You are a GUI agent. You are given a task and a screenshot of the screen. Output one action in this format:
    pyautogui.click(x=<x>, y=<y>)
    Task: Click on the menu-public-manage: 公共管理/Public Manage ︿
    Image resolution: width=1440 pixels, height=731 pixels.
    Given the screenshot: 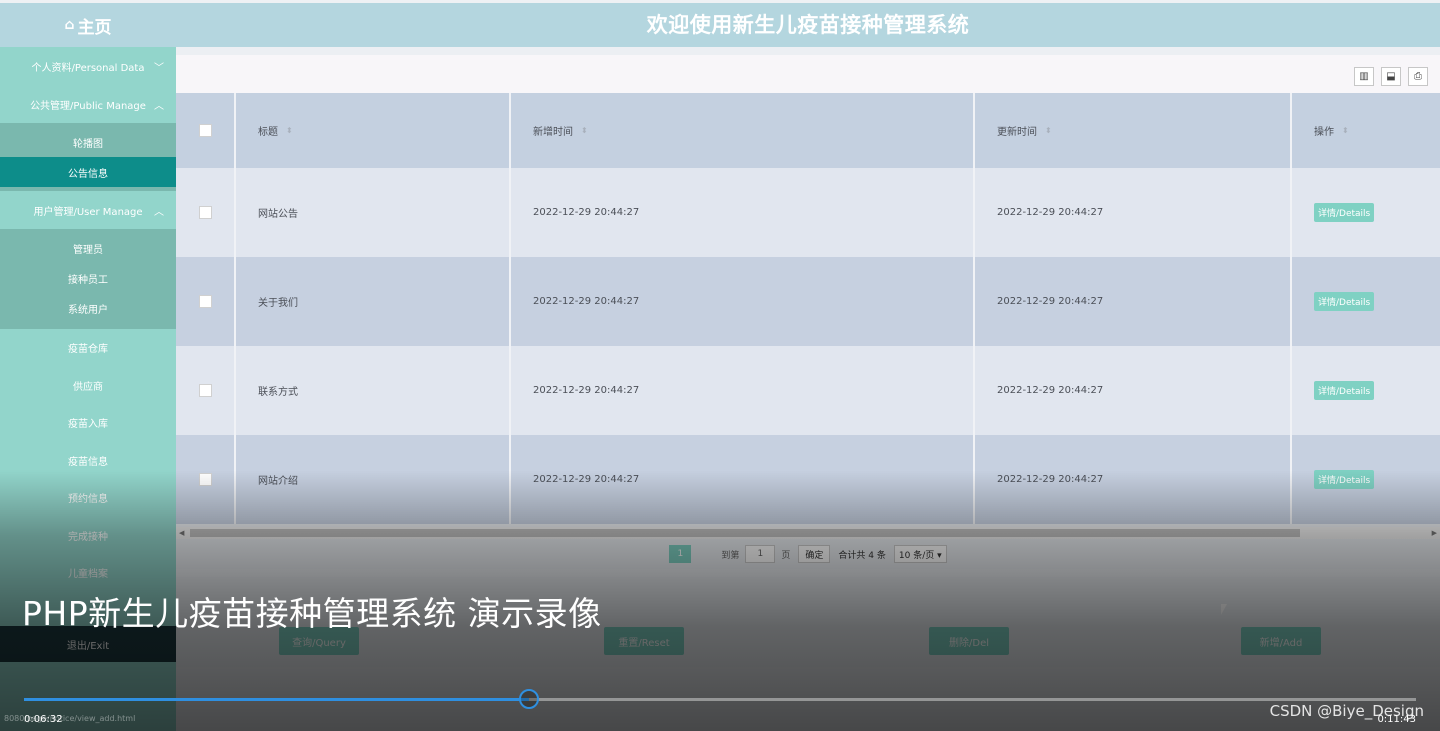 What is the action you would take?
    pyautogui.click(x=88, y=104)
    